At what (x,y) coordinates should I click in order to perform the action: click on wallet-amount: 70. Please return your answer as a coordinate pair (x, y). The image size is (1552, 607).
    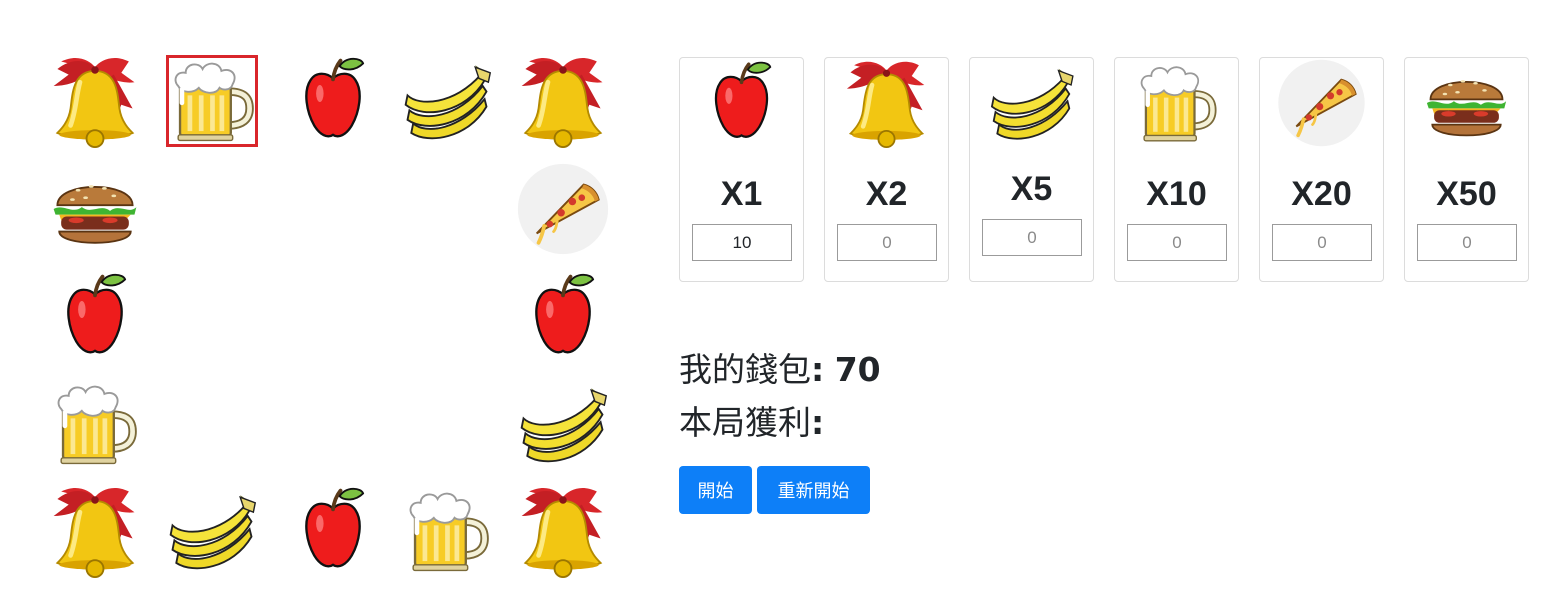
    Looking at the image, I should click on (857, 369).